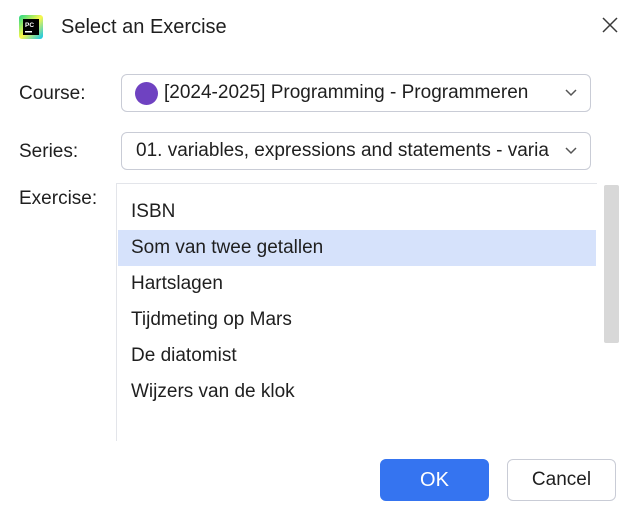  What do you see at coordinates (610, 25) in the screenshot?
I see `close-icon` at bounding box center [610, 25].